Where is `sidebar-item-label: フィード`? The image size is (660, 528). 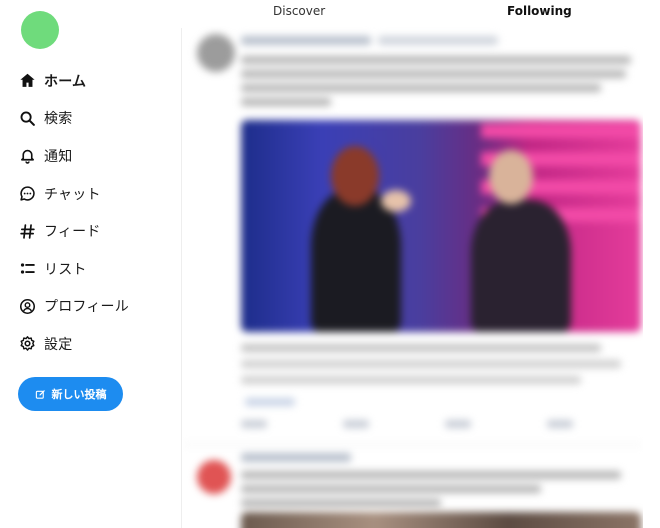
sidebar-item-label: フィード is located at coordinates (72, 232).